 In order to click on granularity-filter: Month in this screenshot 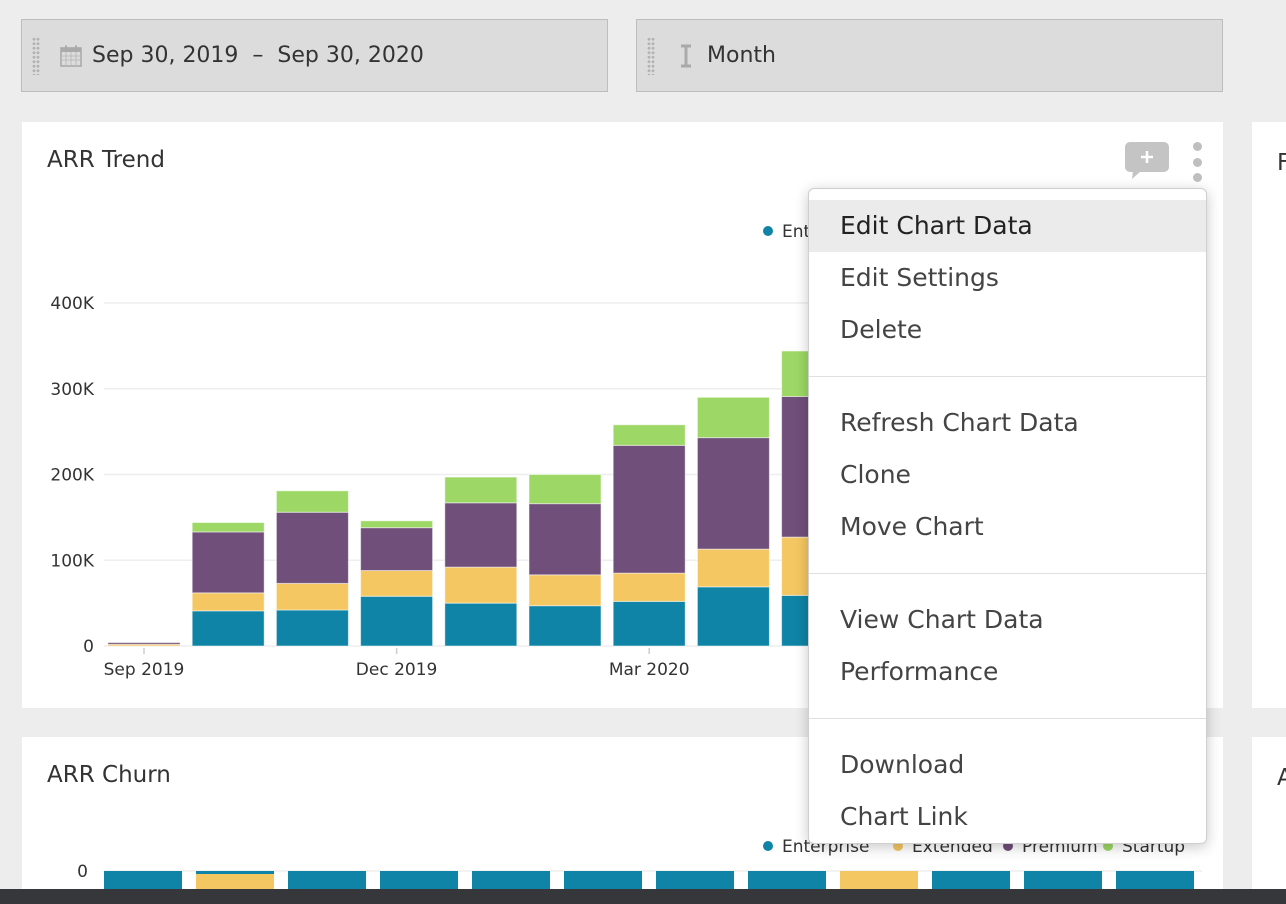, I will do `click(929, 55)`.